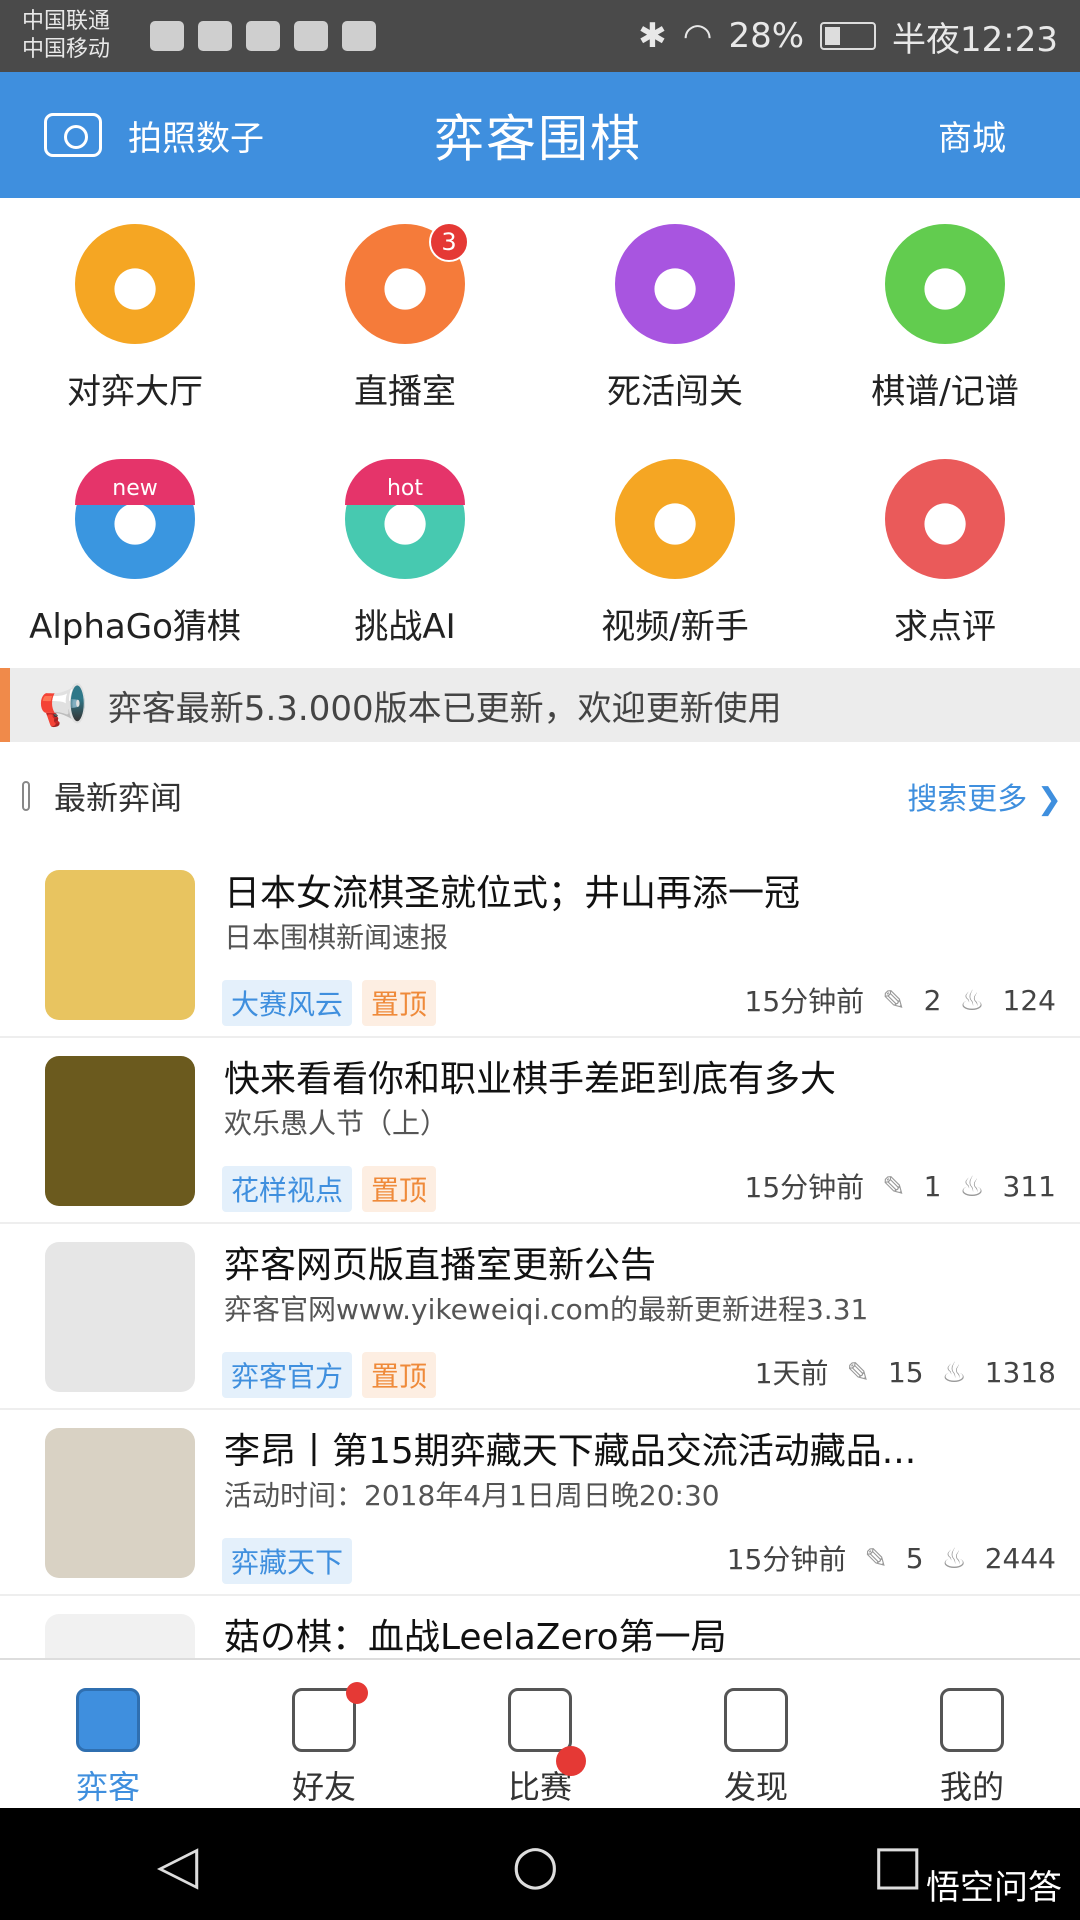 The width and height of the screenshot is (1080, 1920). What do you see at coordinates (26, 796) in the screenshot?
I see `section-marker-icon` at bounding box center [26, 796].